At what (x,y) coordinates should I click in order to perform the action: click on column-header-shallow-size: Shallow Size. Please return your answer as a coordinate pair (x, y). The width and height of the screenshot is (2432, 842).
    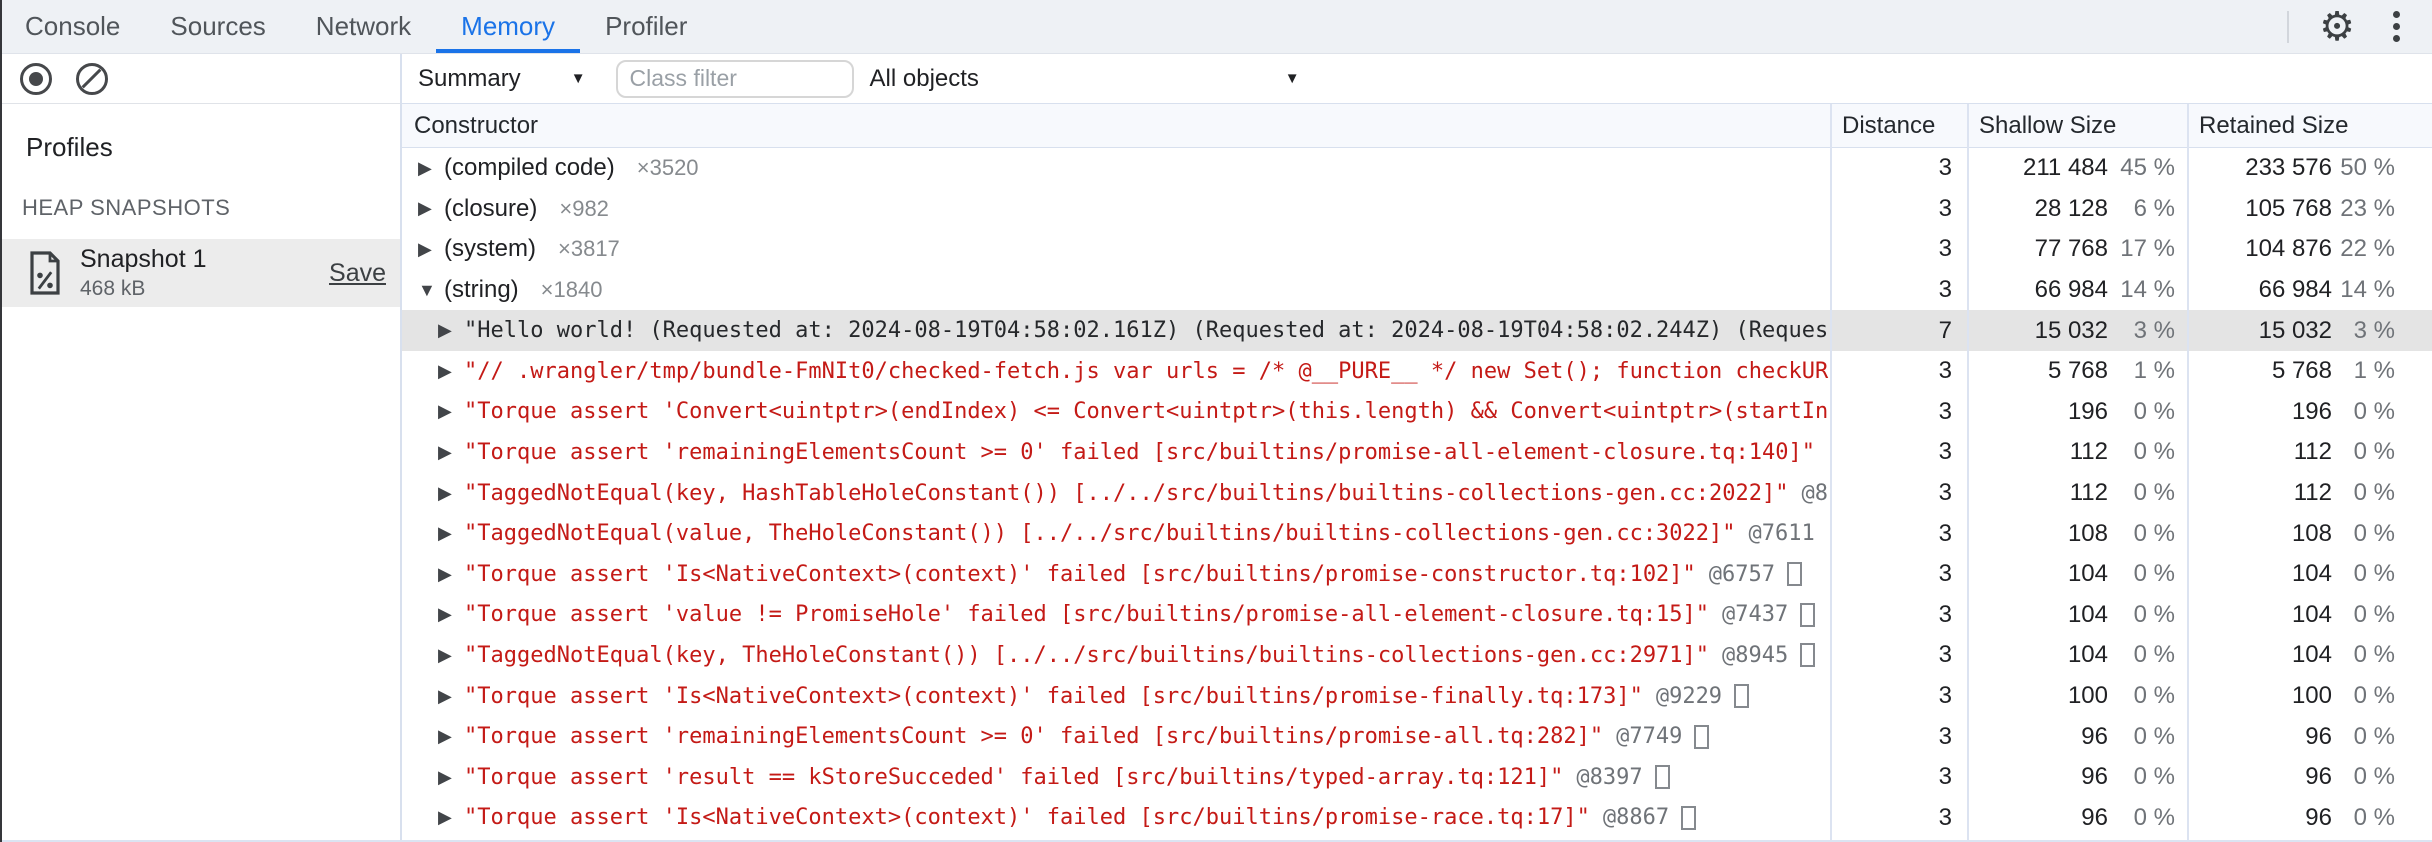
    Looking at the image, I should click on (2077, 126).